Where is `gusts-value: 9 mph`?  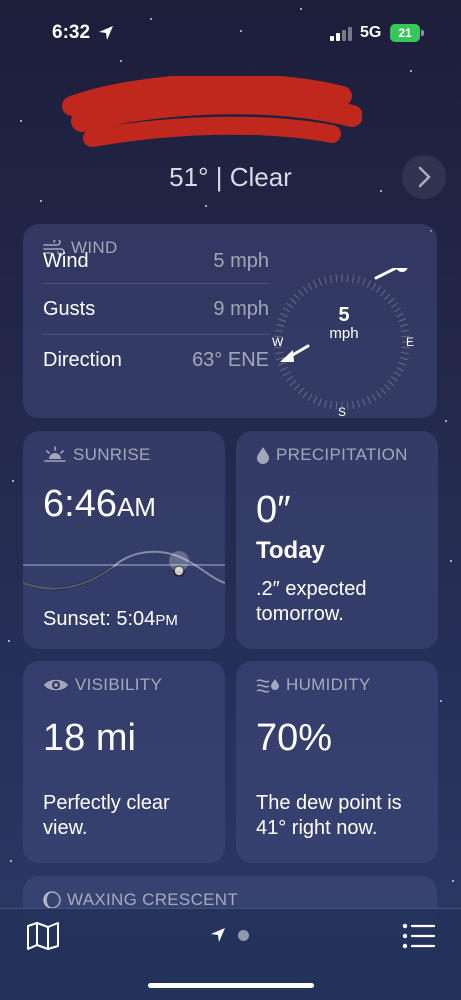
gusts-value: 9 mph is located at coordinates (241, 308).